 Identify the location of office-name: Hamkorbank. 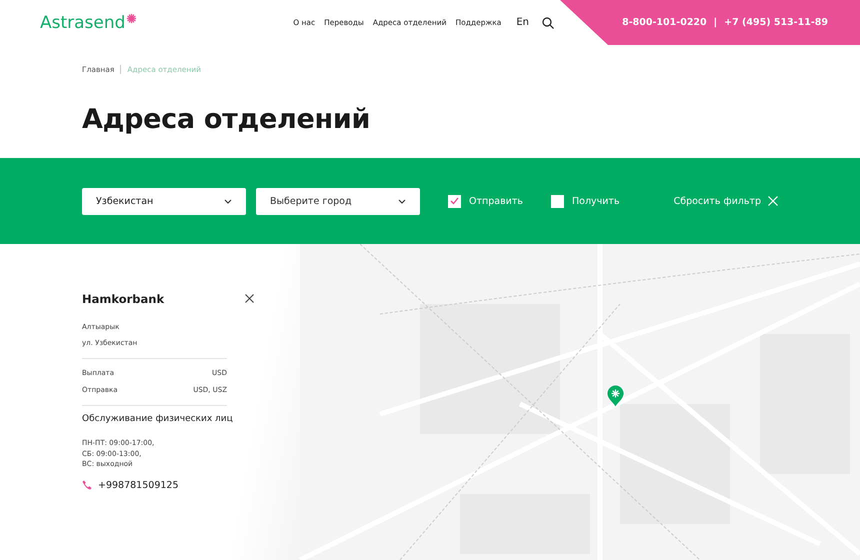
(124, 299).